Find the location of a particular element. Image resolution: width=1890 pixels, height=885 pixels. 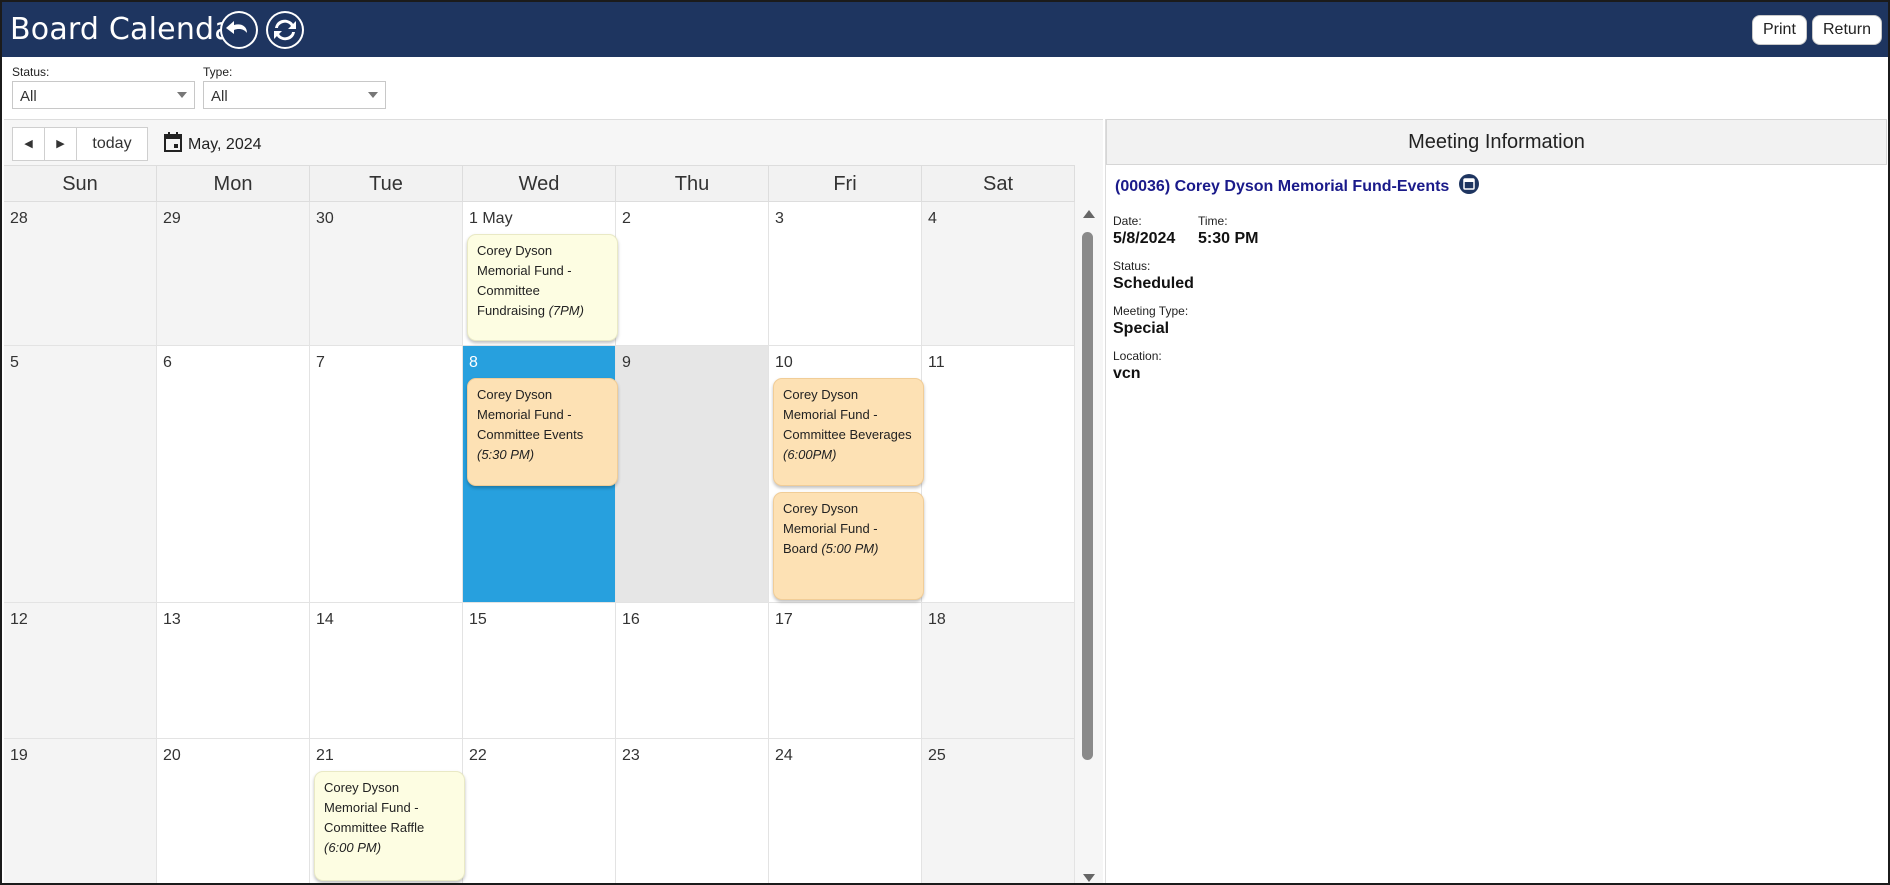

day-number: 7 is located at coordinates (320, 362).